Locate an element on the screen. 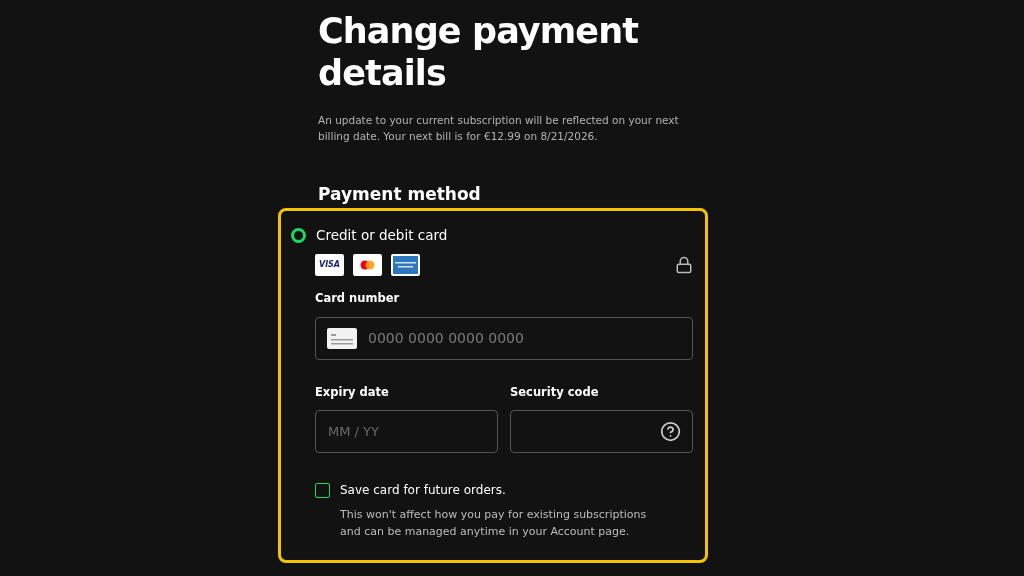 This screenshot has height=576, width=1024. radio-button is located at coordinates (298, 235).